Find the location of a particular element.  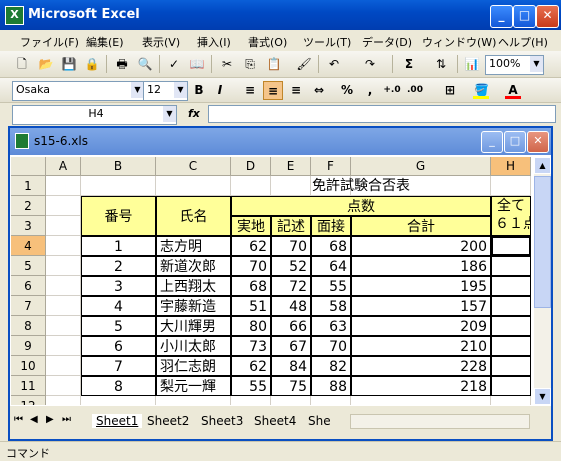

cell-sum: 195 is located at coordinates (421, 286).